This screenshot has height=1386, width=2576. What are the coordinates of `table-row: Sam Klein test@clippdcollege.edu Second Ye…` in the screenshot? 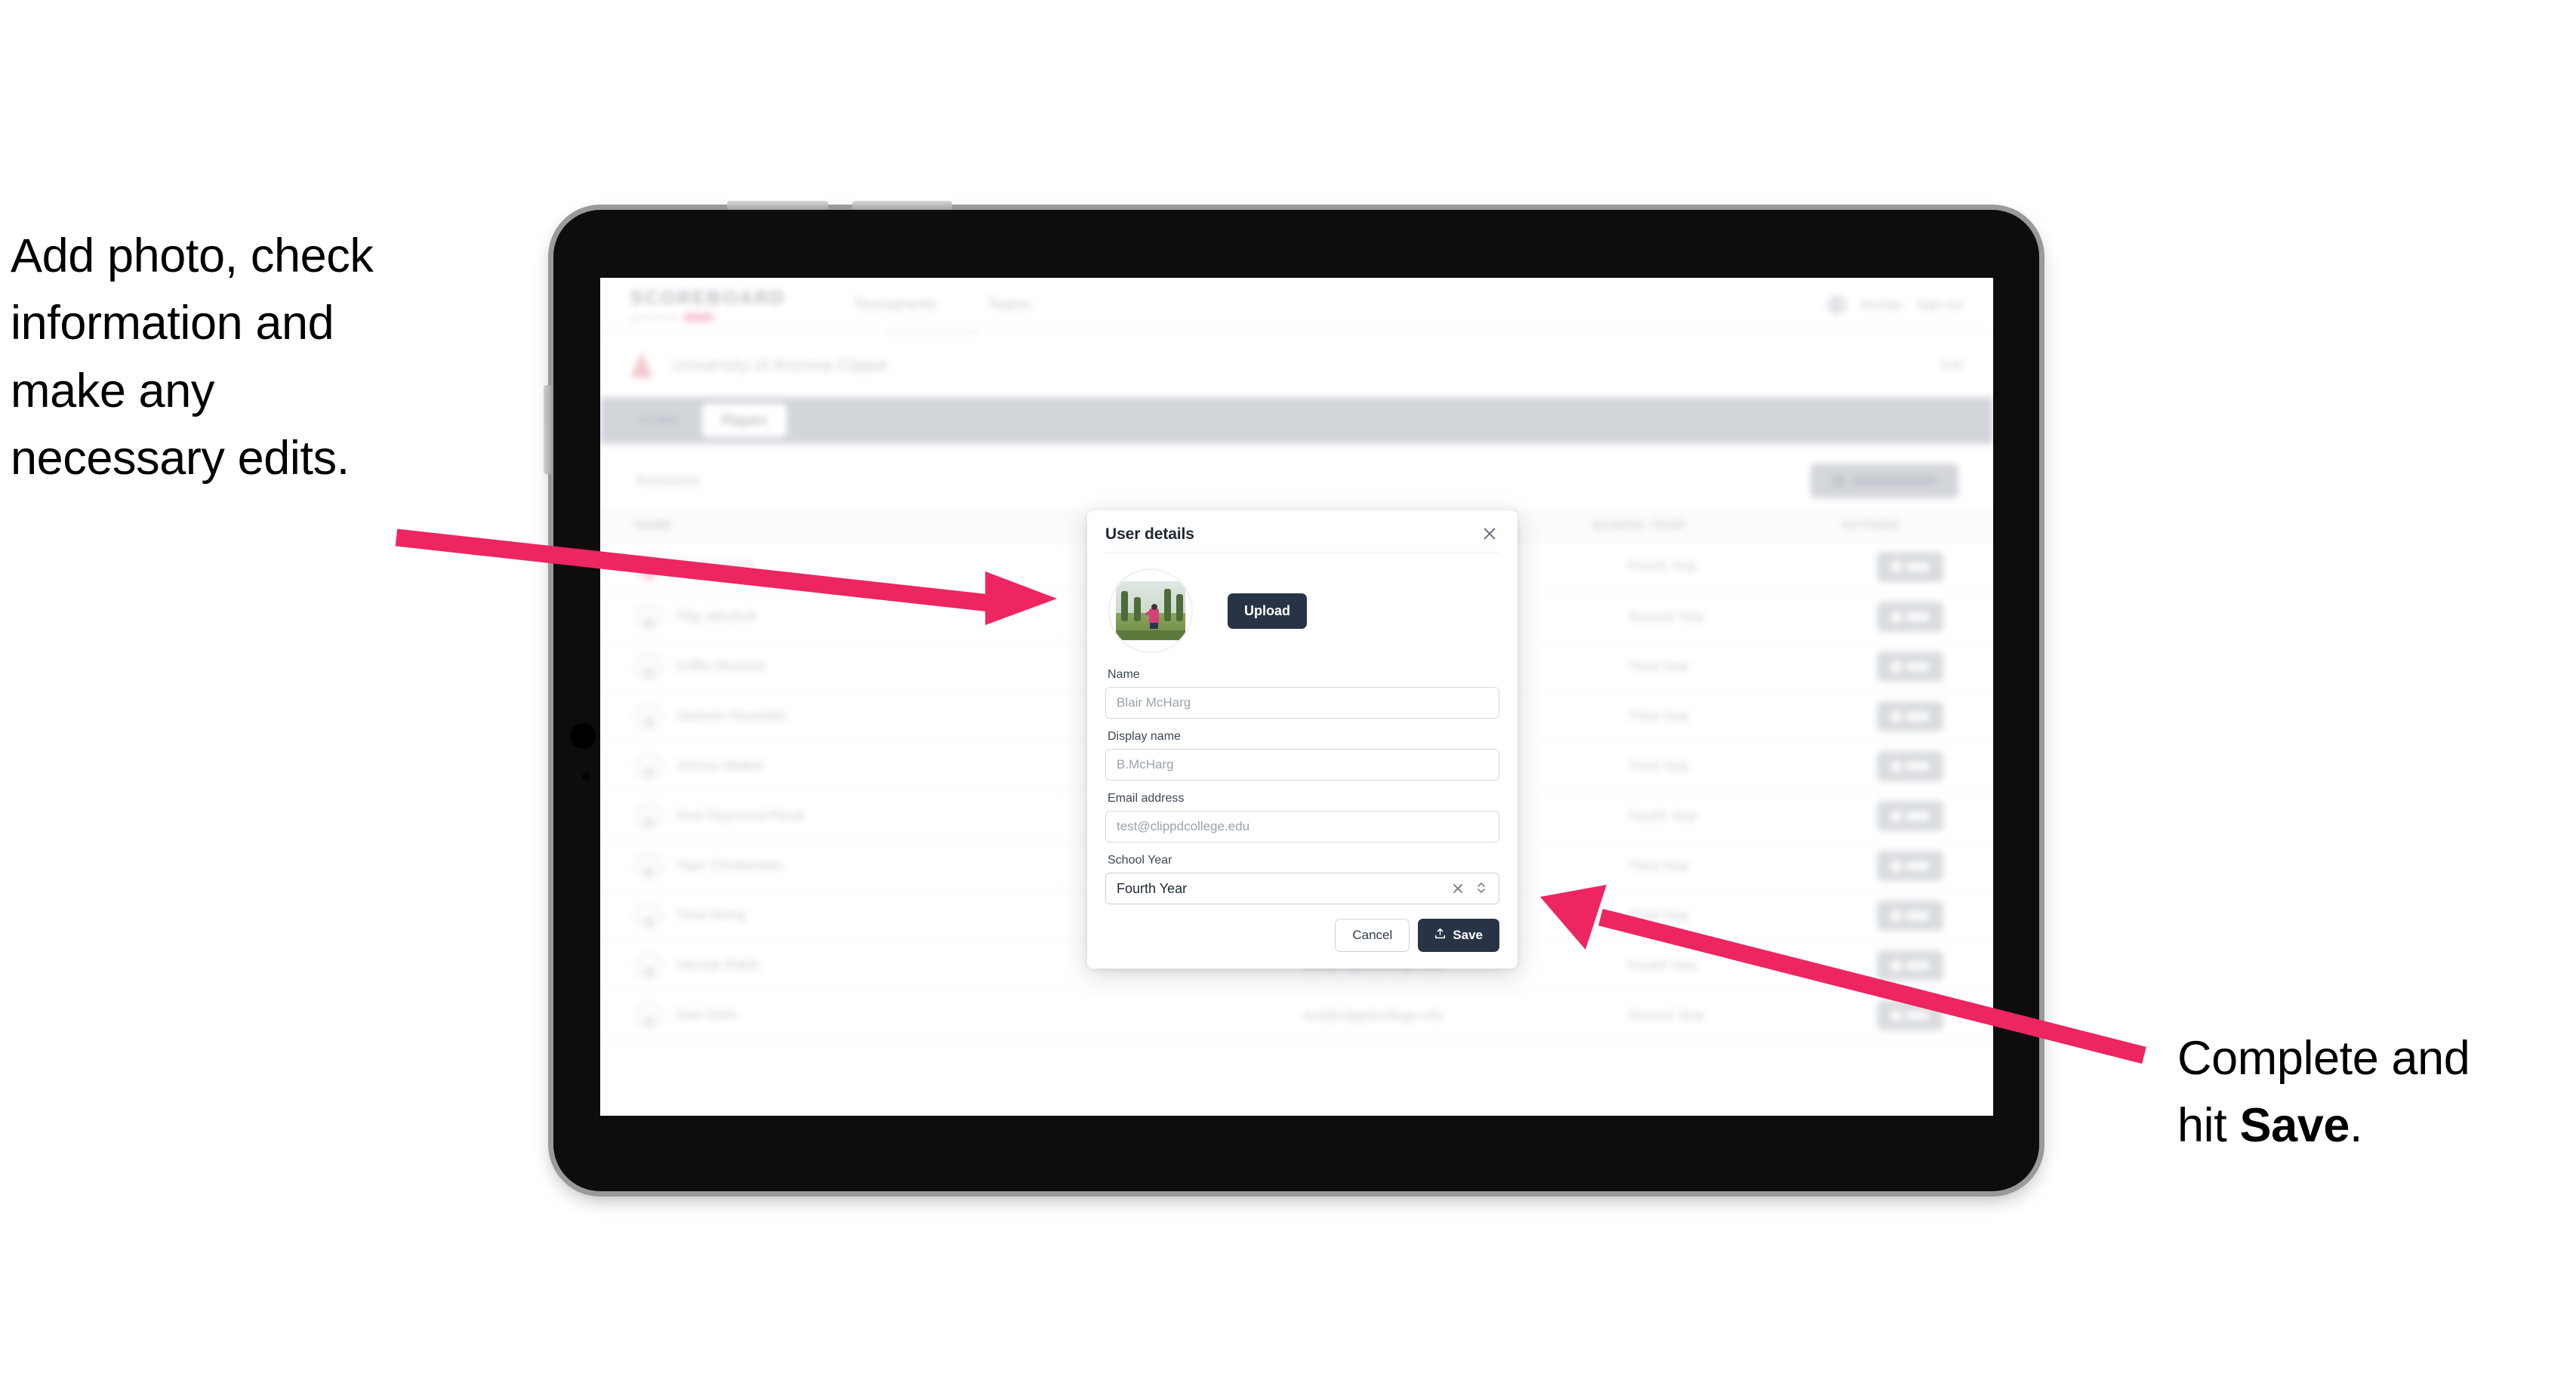 It's located at (1296, 1015).